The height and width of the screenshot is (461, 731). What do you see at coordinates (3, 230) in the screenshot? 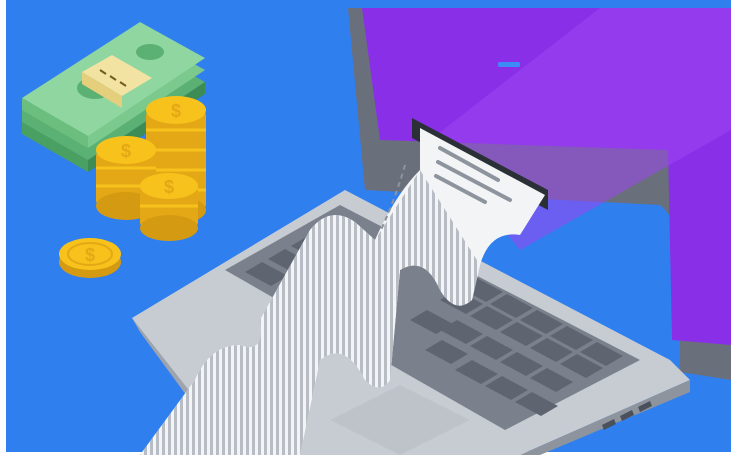
I see `left-edge` at bounding box center [3, 230].